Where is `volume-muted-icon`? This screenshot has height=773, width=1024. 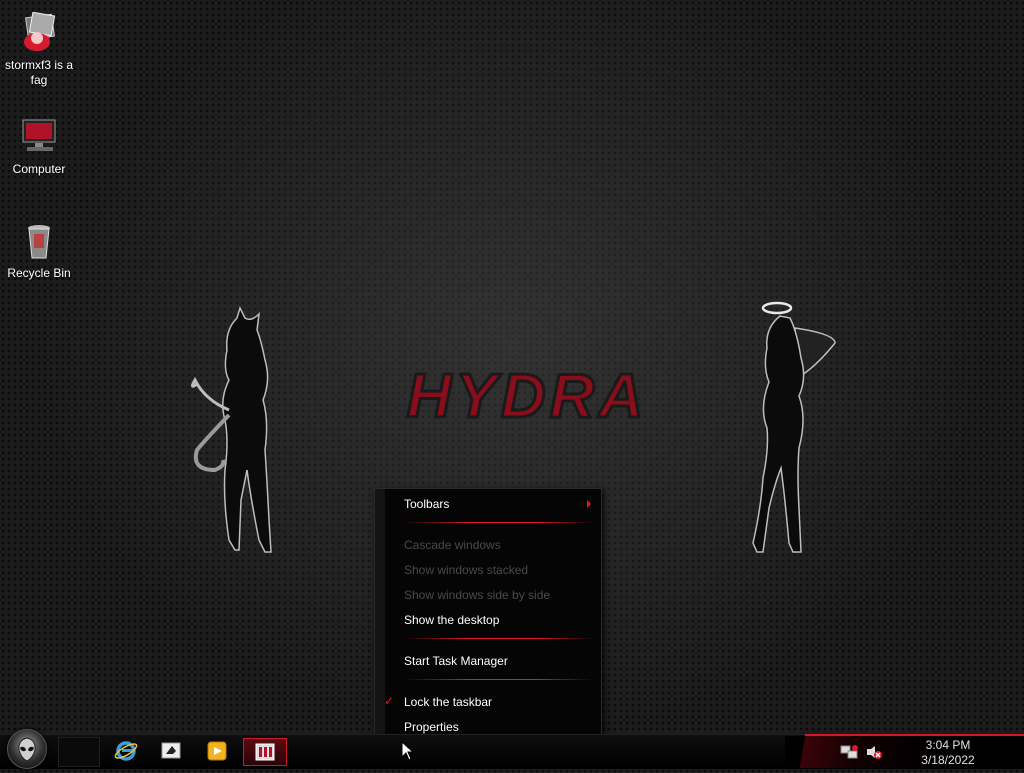
volume-muted-icon is located at coordinates (874, 752).